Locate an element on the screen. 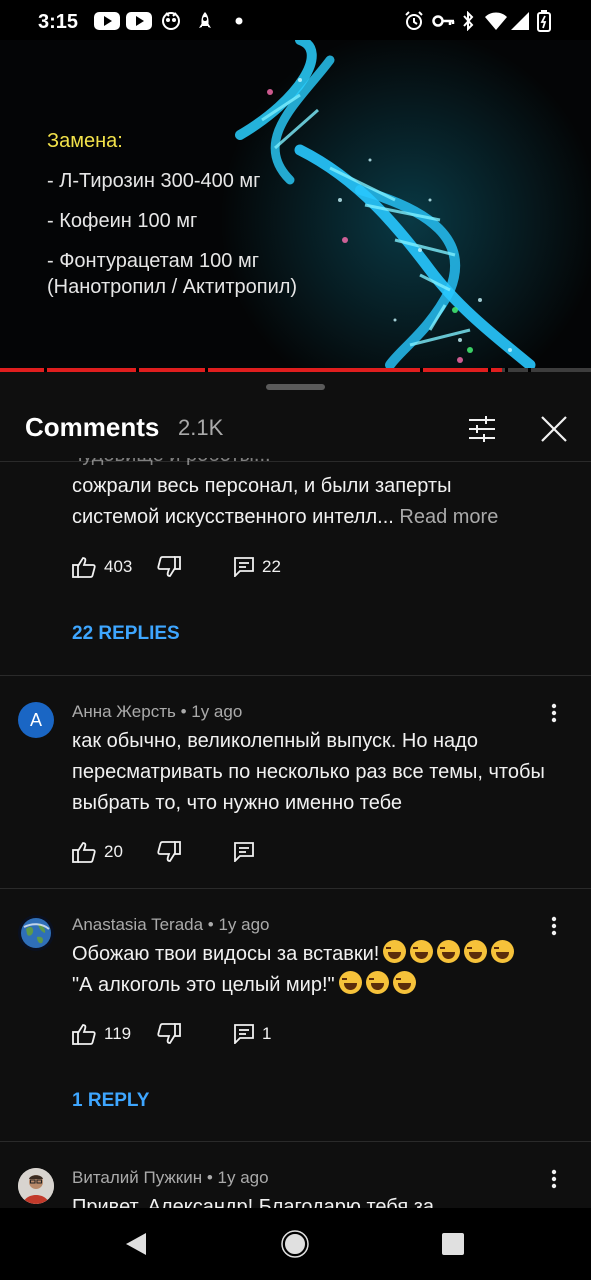 The height and width of the screenshot is (1280, 591). like-button: 119 is located at coordinates (101, 1034).